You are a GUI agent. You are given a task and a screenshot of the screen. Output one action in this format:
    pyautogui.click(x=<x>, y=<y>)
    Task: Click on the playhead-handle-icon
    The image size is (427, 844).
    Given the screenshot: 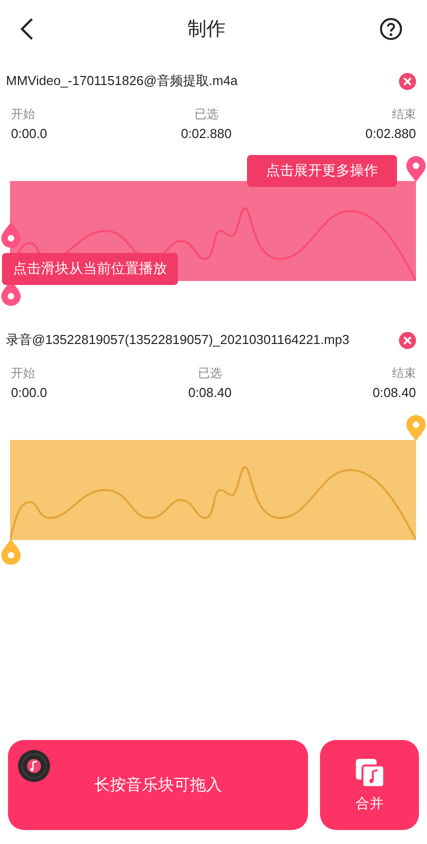 What is the action you would take?
    pyautogui.click(x=11, y=235)
    